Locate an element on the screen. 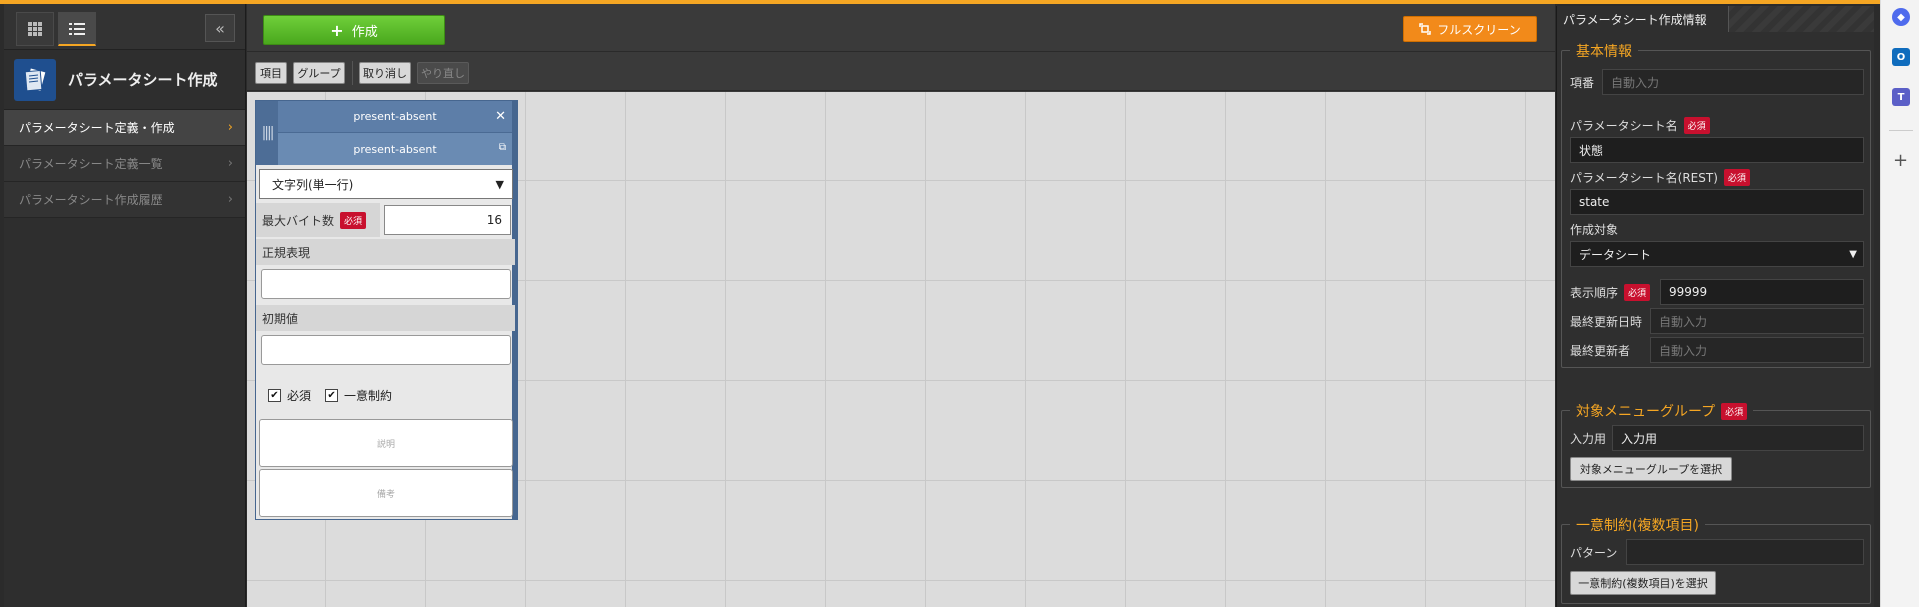  editor-toolbar: 項目 グループ 取り消し やり直し is located at coordinates (901, 72).